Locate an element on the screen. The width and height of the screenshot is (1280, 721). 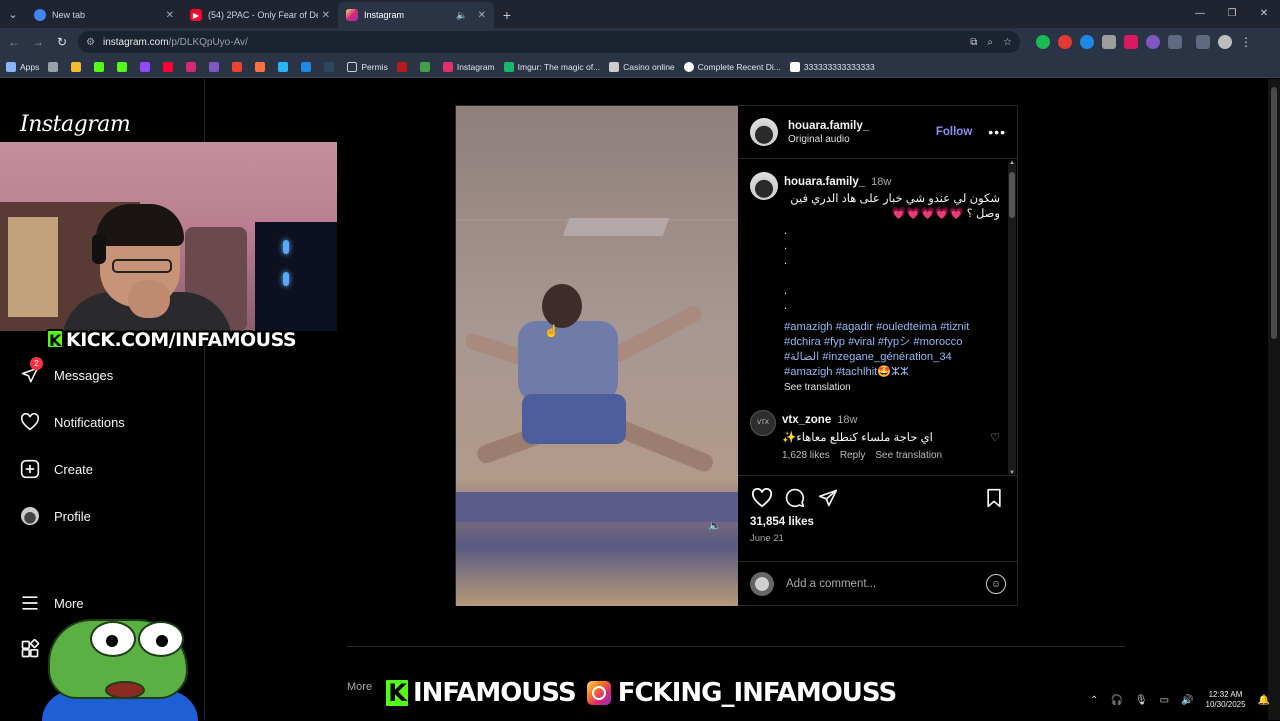
extension-grey-icon is located at coordinates (1109, 42).